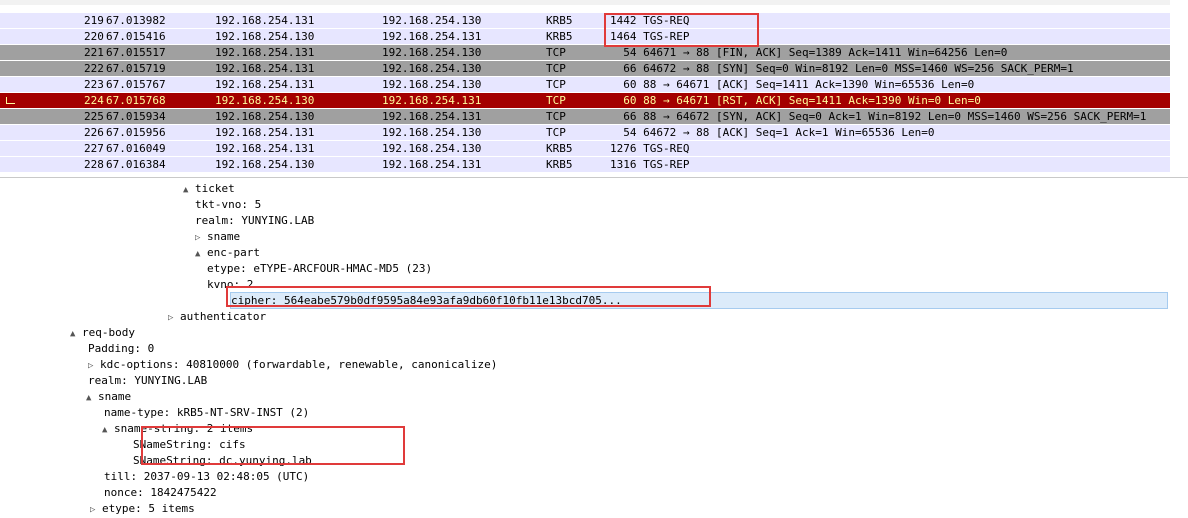 This screenshot has height=518, width=1188. I want to click on tree-node: ▷ authenticator, so click(217, 316).